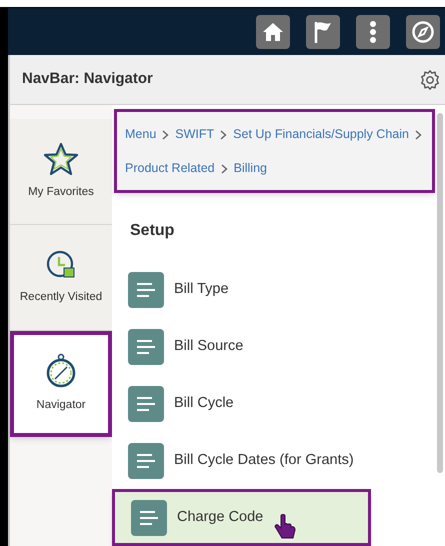 Image resolution: width=445 pixels, height=546 pixels. Describe the element at coordinates (87, 79) in the screenshot. I see `panel-title: NavBar: Navigator` at that location.